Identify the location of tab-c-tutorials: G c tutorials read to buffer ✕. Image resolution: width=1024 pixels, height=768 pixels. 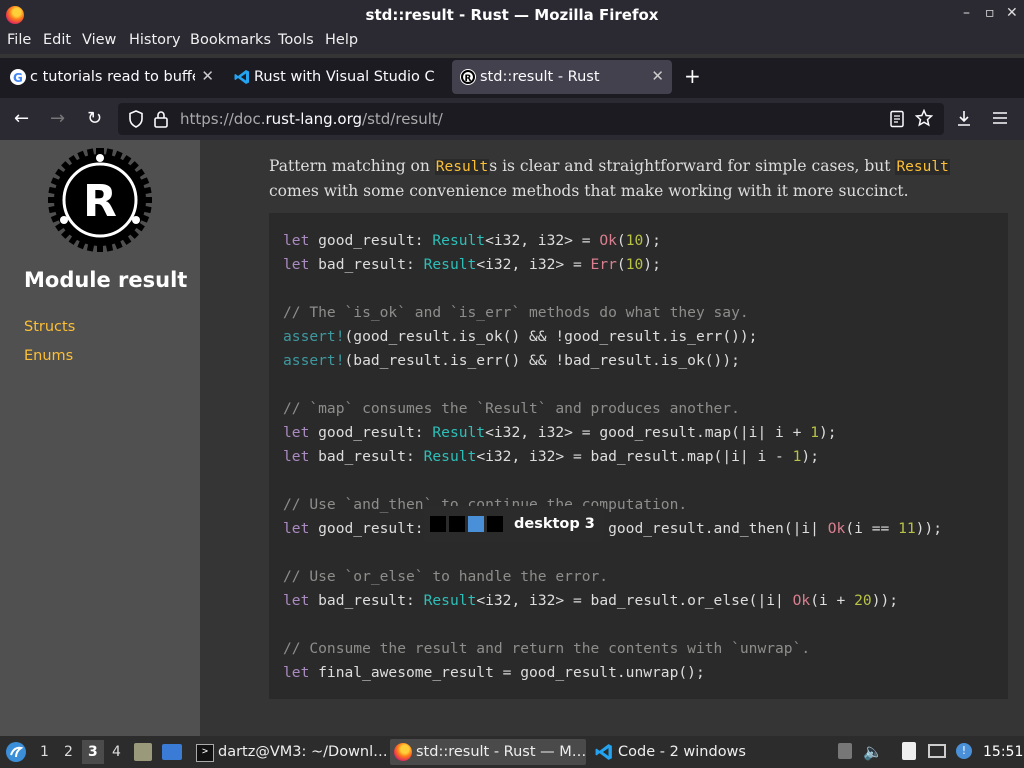
(112, 77).